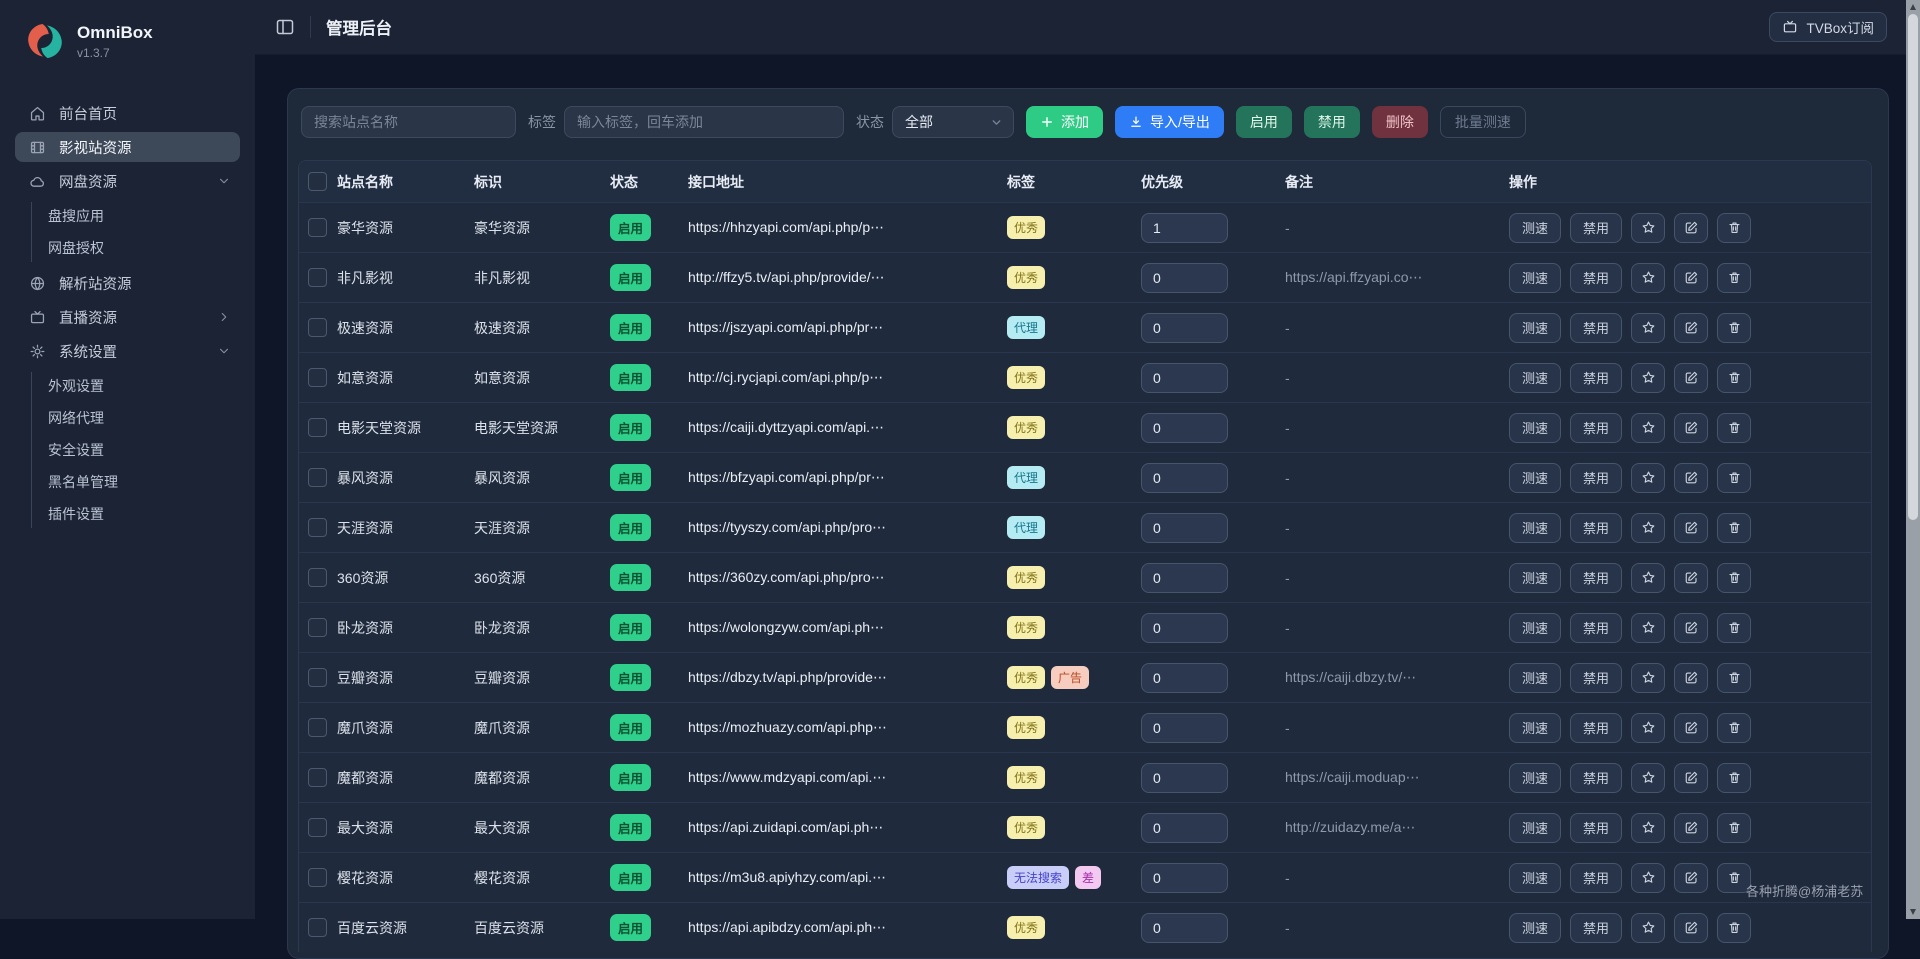 This screenshot has height=959, width=1920. What do you see at coordinates (127, 351) in the screenshot?
I see `sidebar-item-5: 系统设置` at bounding box center [127, 351].